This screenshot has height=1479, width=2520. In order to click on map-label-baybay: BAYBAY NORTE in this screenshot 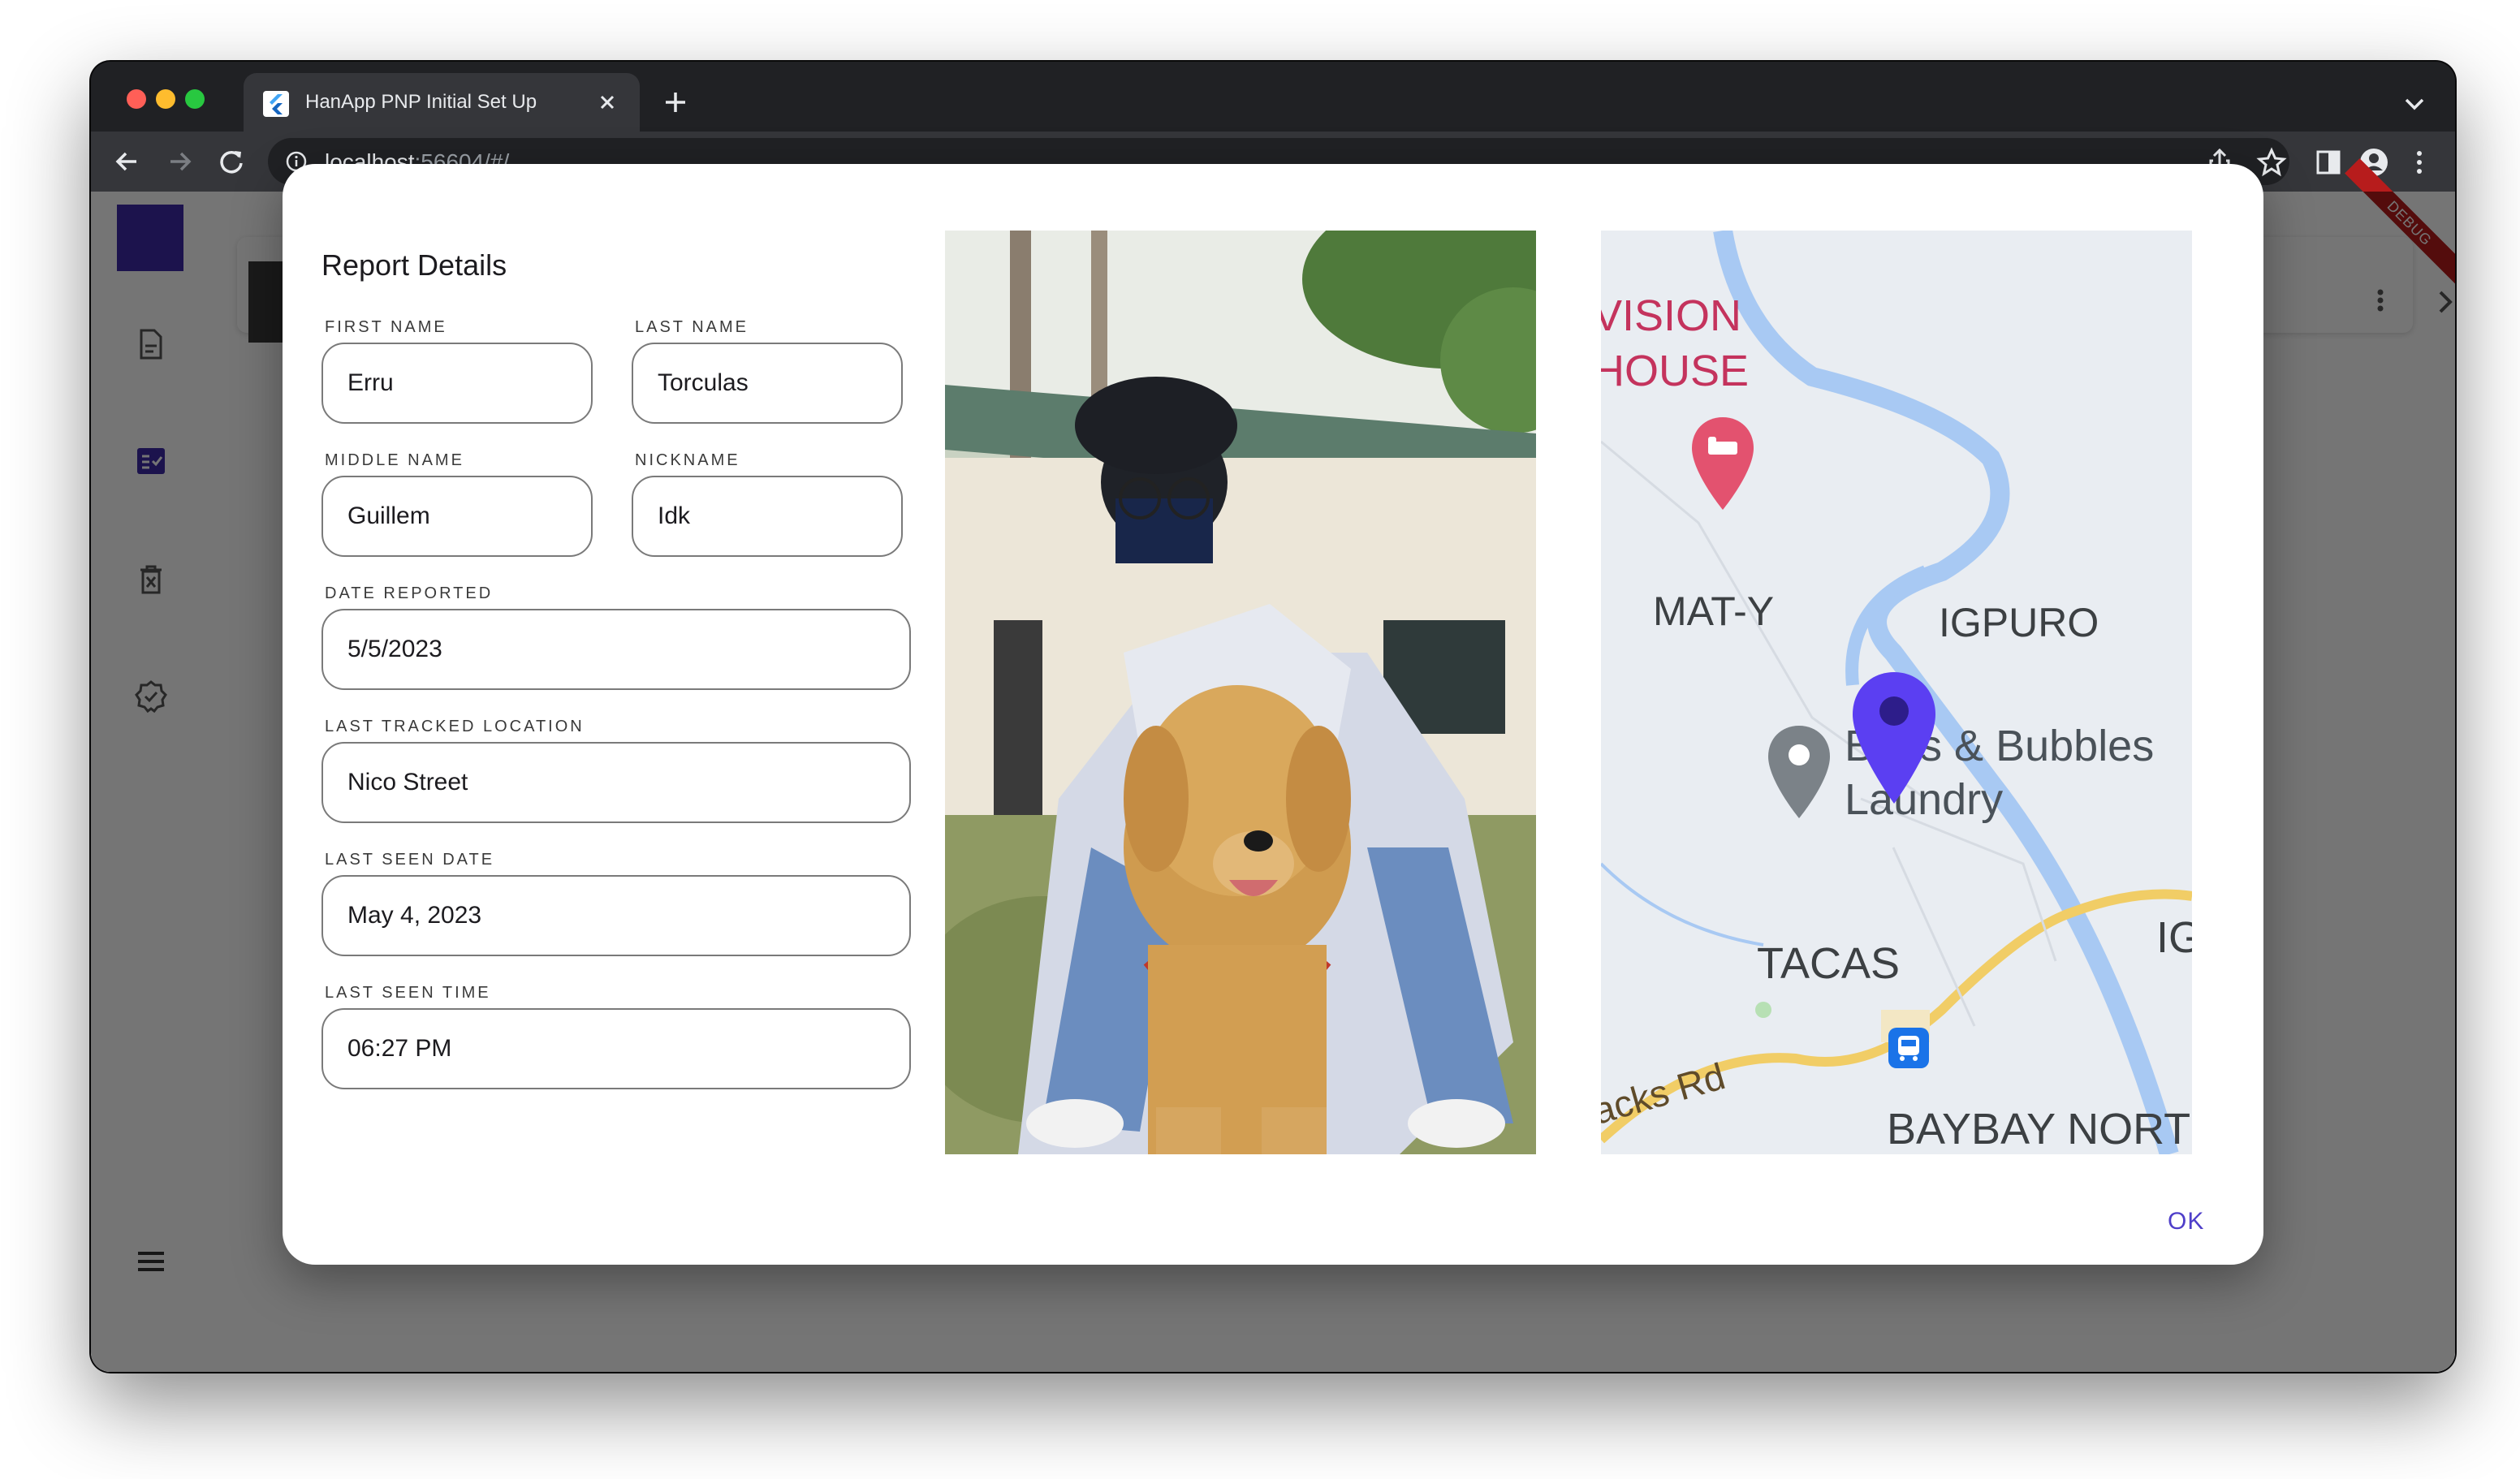, I will do `click(2040, 1129)`.